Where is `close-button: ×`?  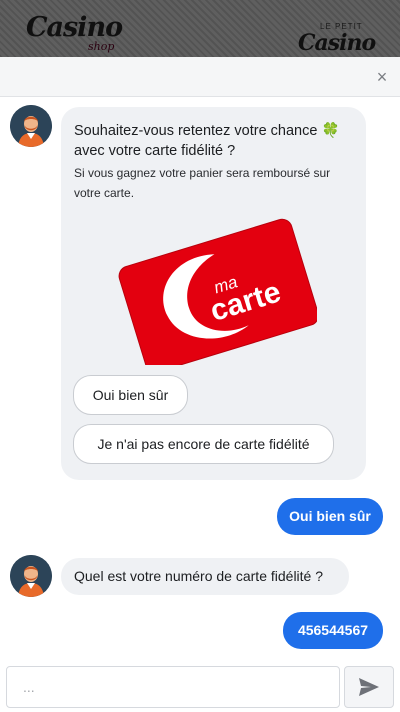 close-button: × is located at coordinates (382, 77).